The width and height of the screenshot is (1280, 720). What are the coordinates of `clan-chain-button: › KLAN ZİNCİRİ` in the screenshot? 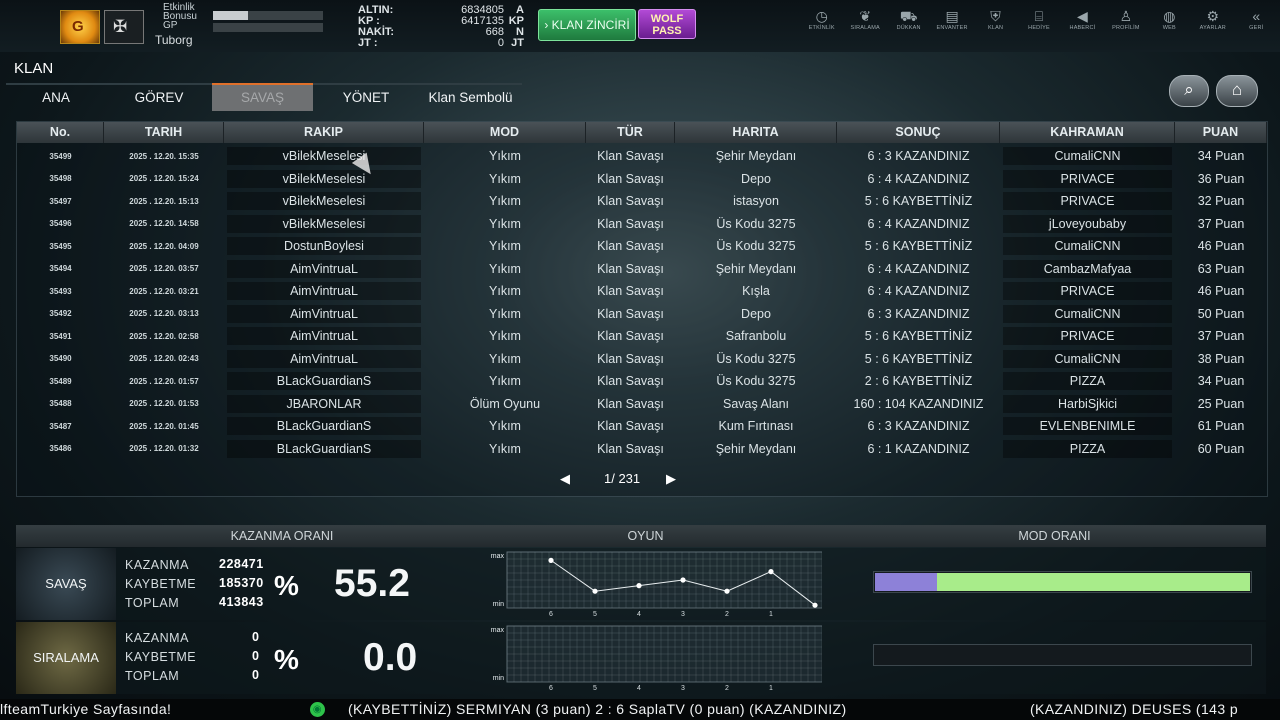 It's located at (587, 25).